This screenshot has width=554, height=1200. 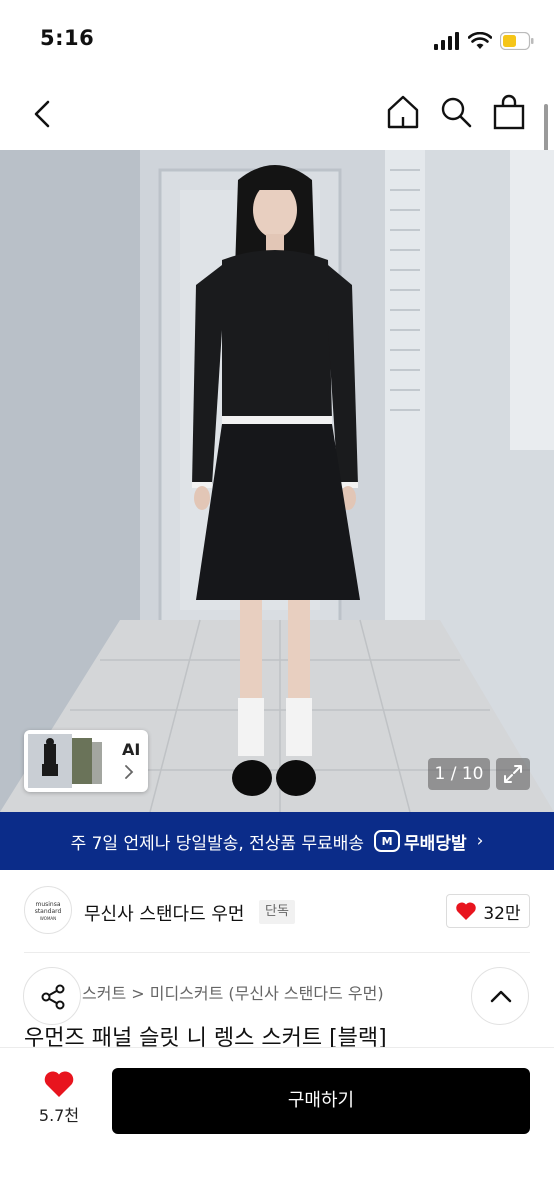 What do you see at coordinates (403, 112) in the screenshot?
I see `home-icon` at bounding box center [403, 112].